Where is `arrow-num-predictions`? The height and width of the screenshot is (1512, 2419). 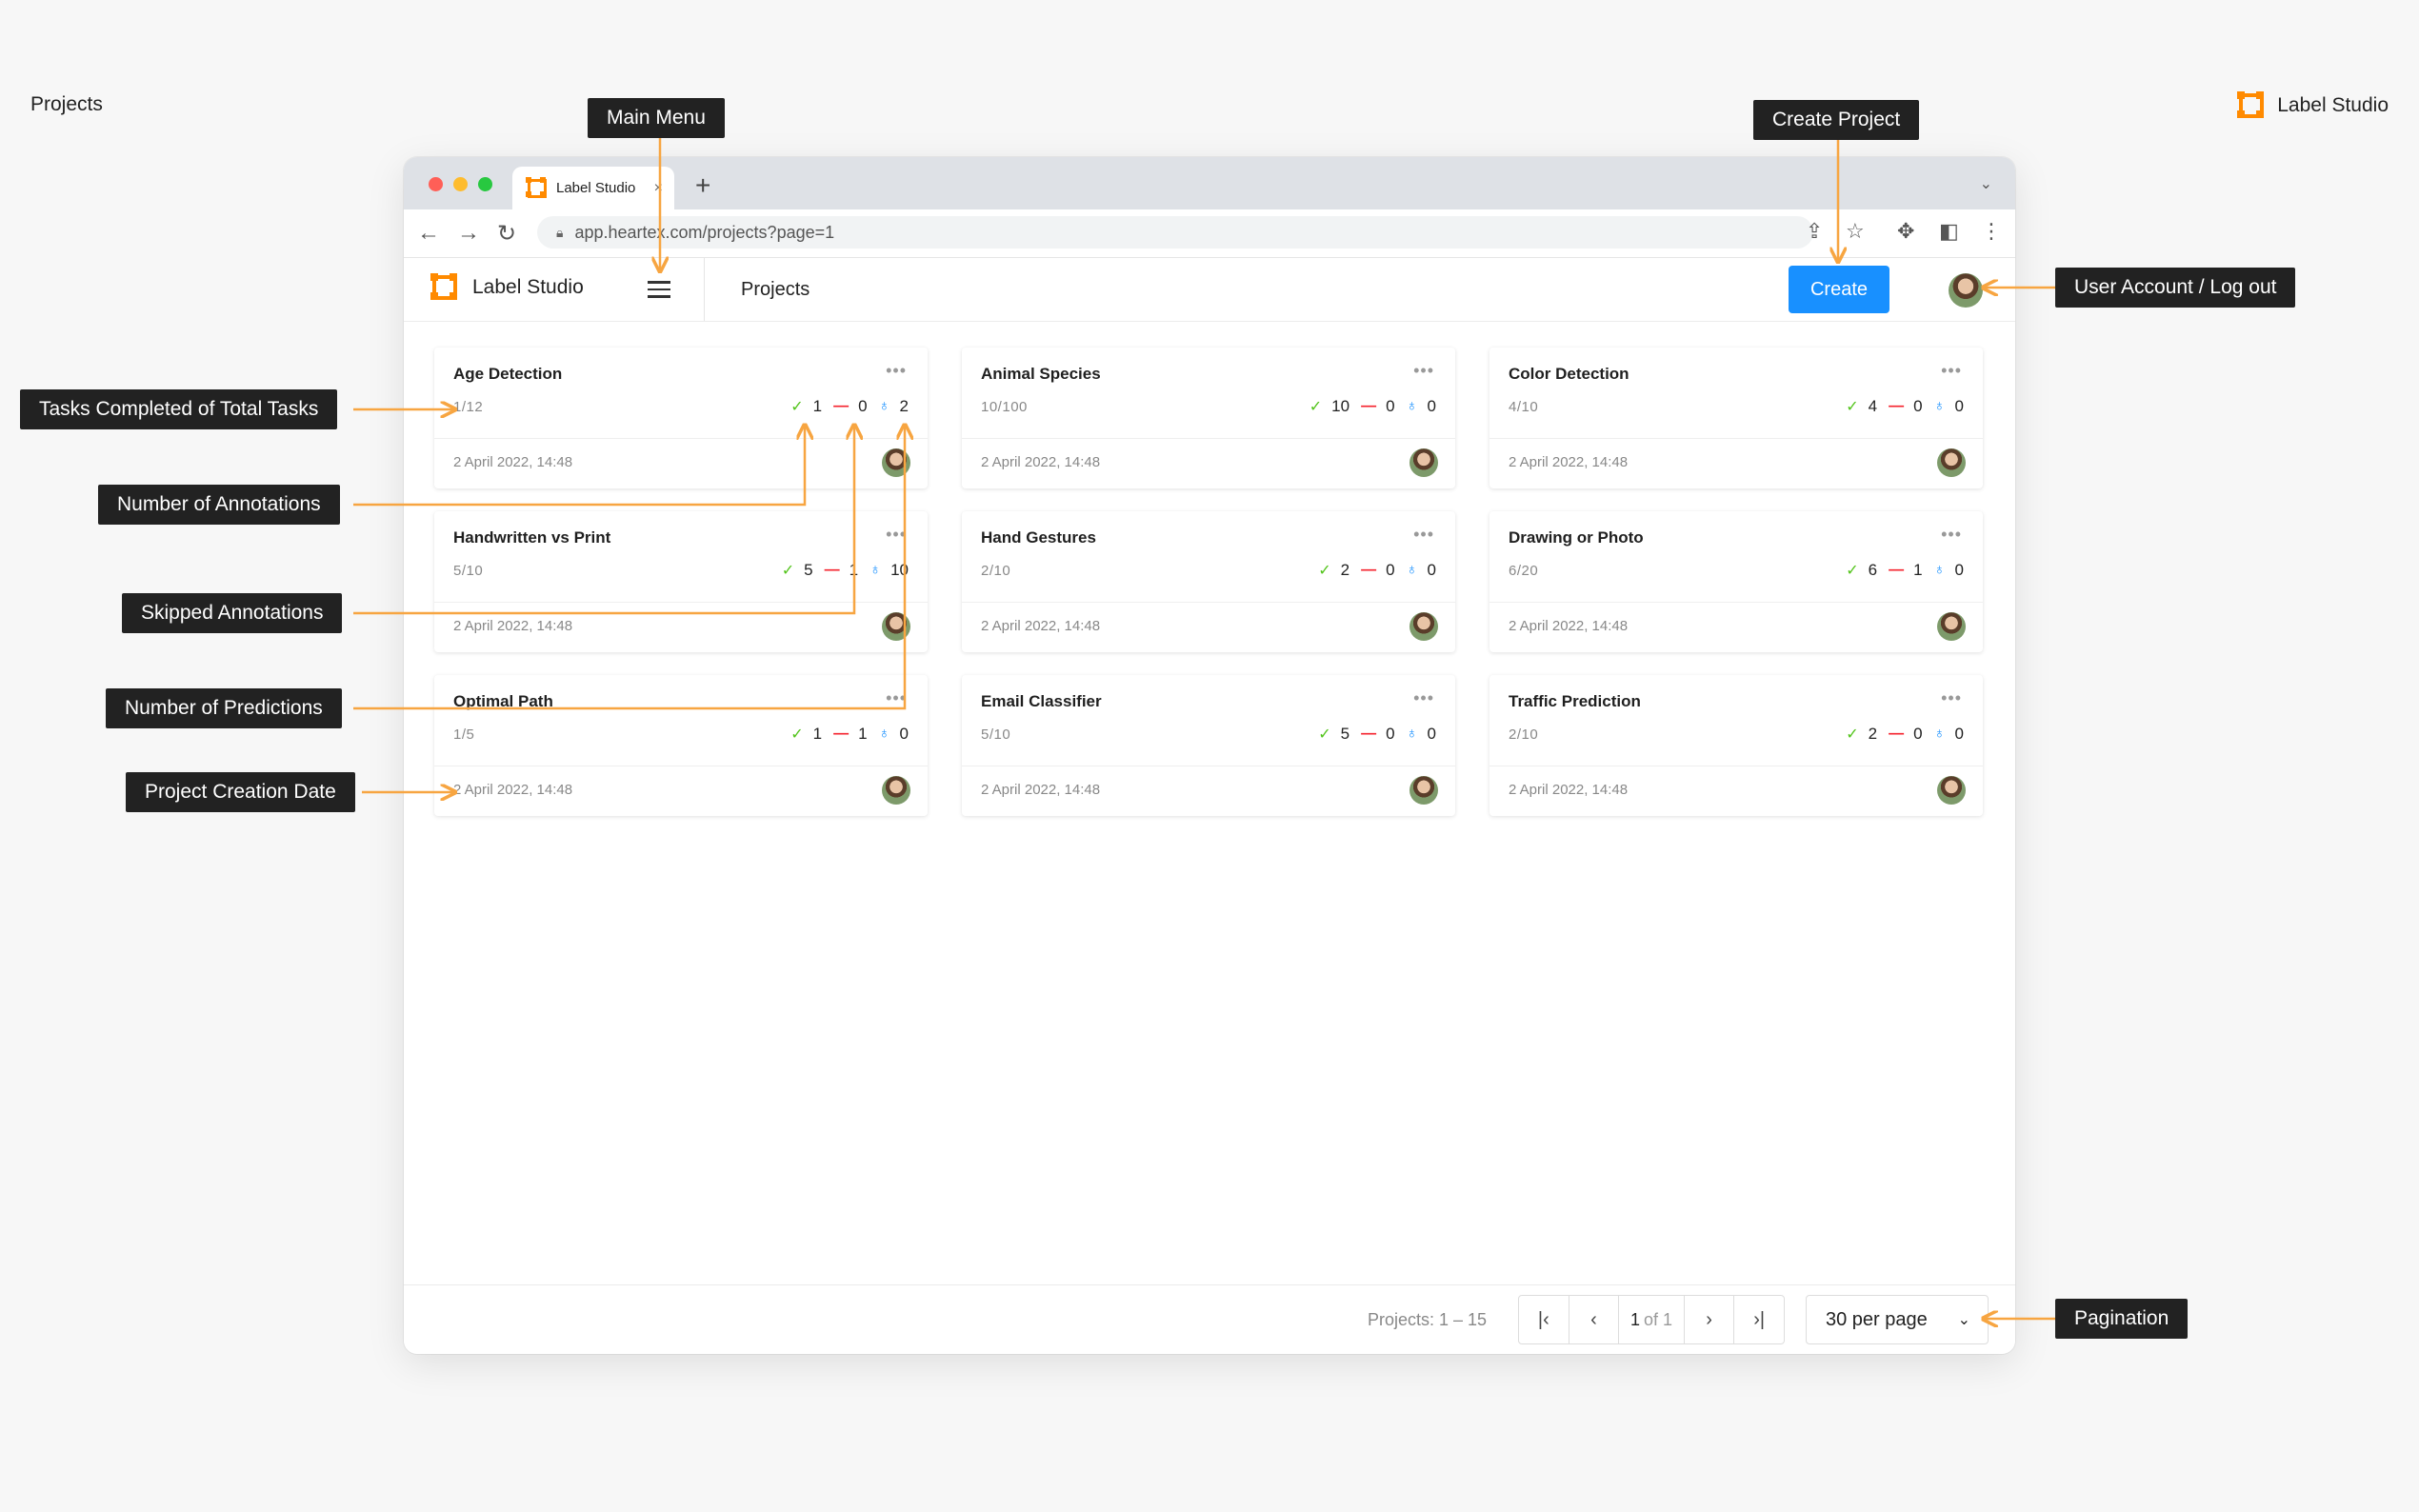
arrow-num-predictions is located at coordinates (629, 567).